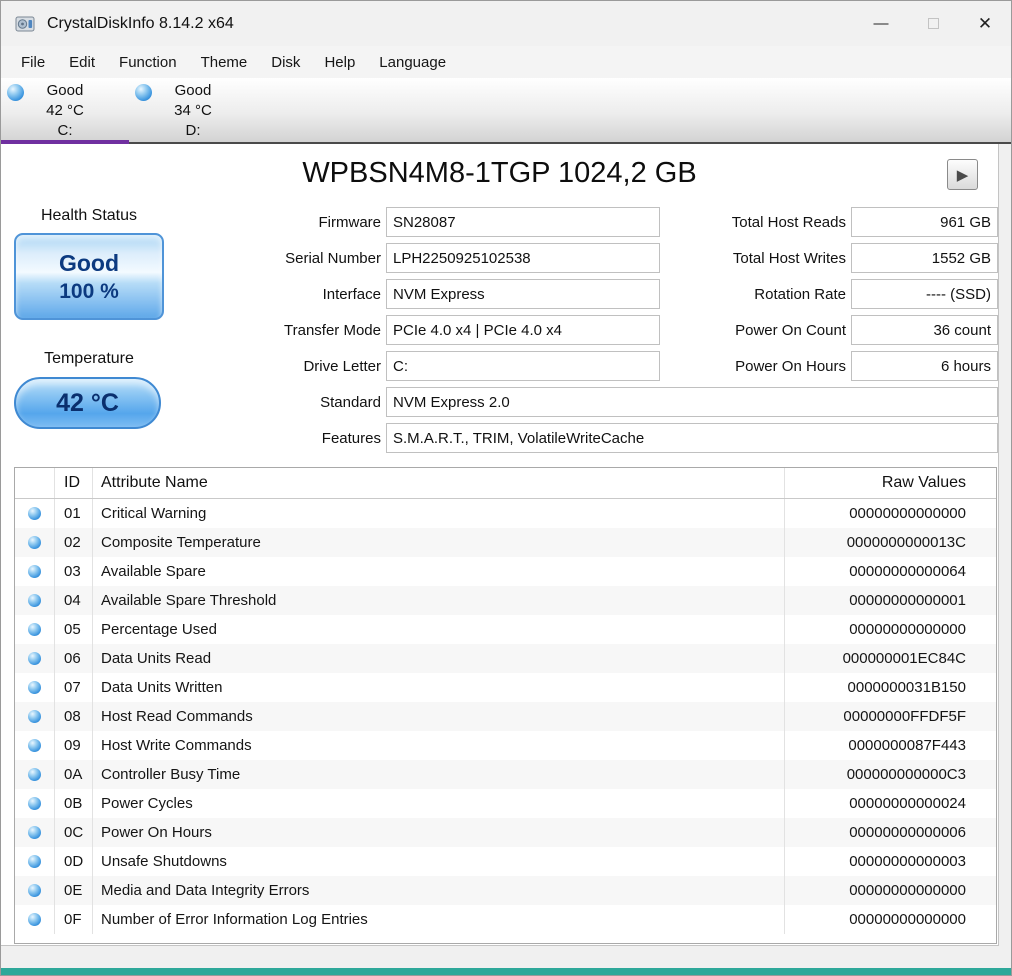 This screenshot has width=1012, height=976. Describe the element at coordinates (962, 174) in the screenshot. I see `alert-play-button: ▶` at that location.